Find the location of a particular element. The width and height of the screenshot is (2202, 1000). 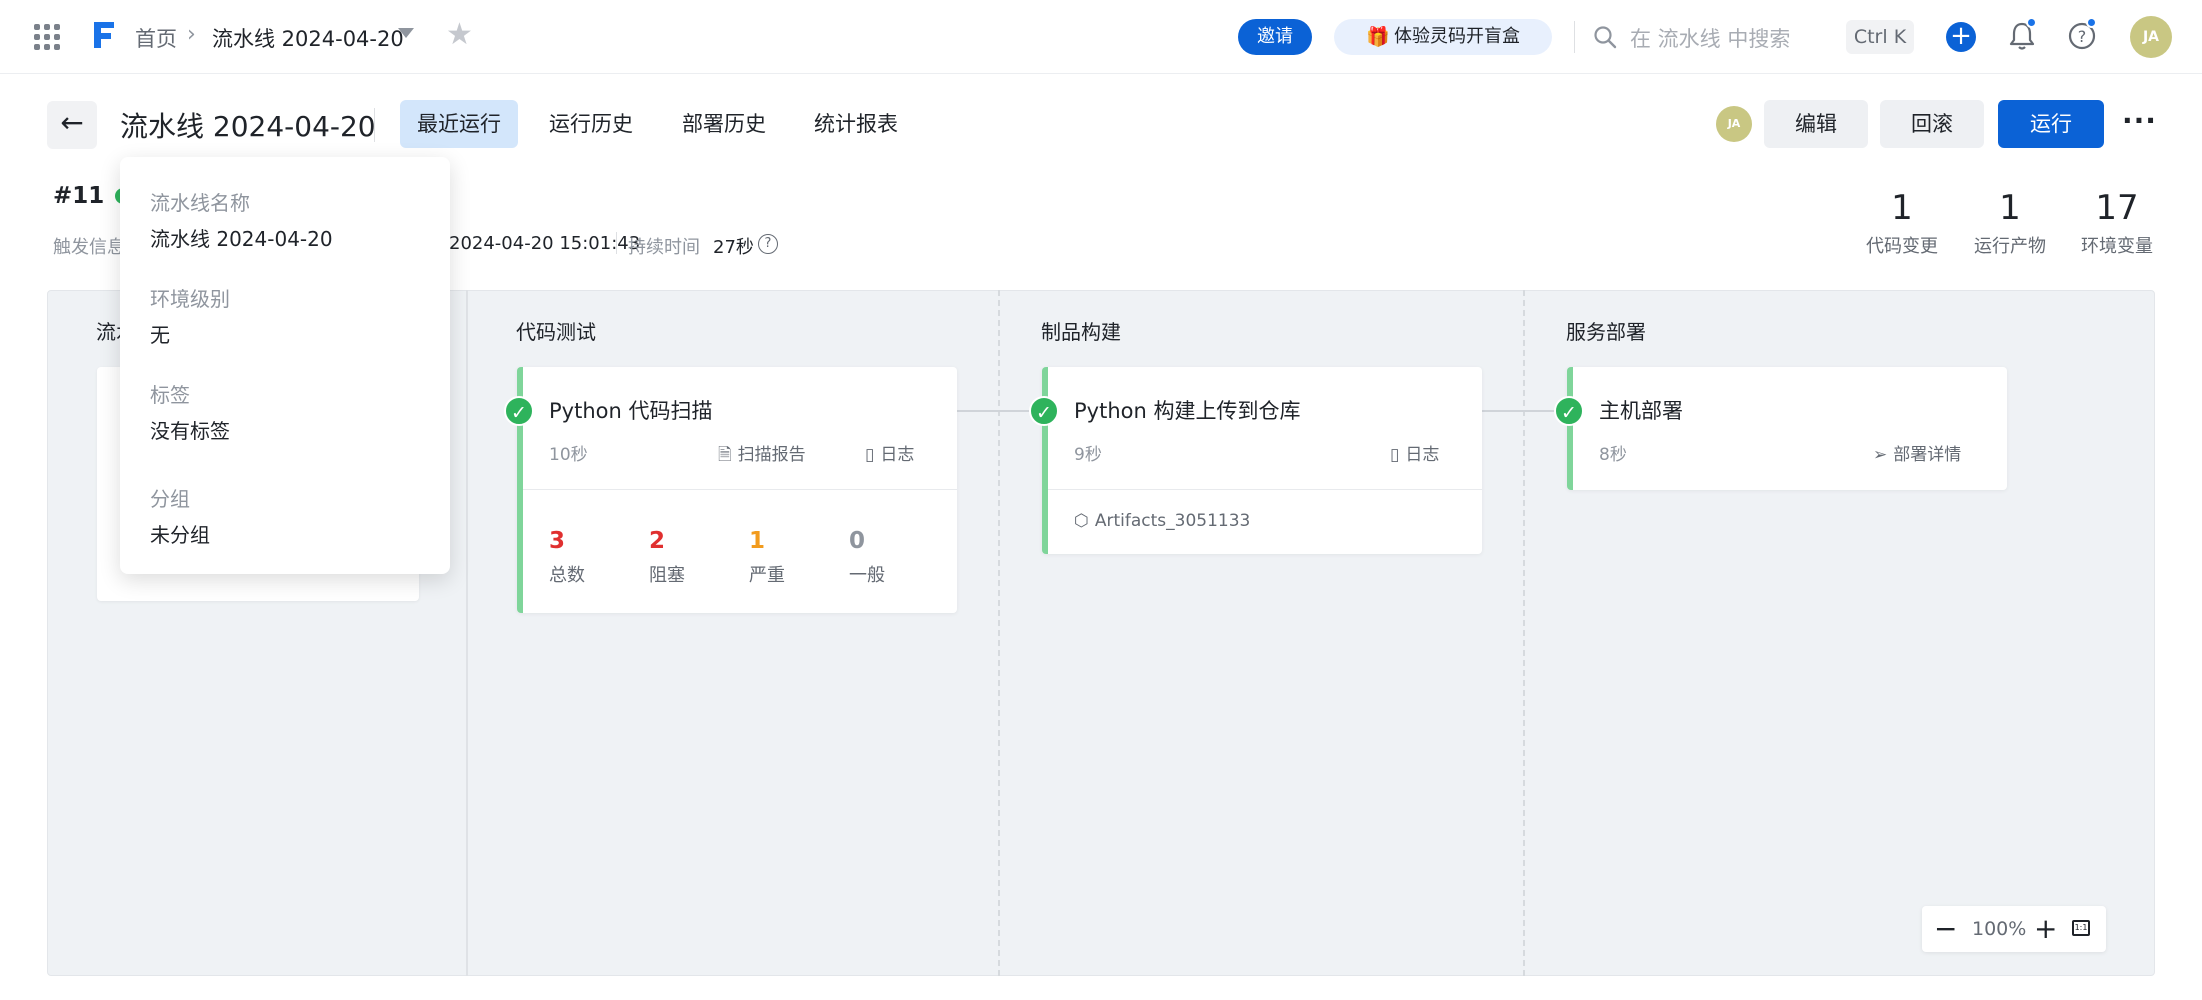

popover-value: 未分组 is located at coordinates (180, 535).